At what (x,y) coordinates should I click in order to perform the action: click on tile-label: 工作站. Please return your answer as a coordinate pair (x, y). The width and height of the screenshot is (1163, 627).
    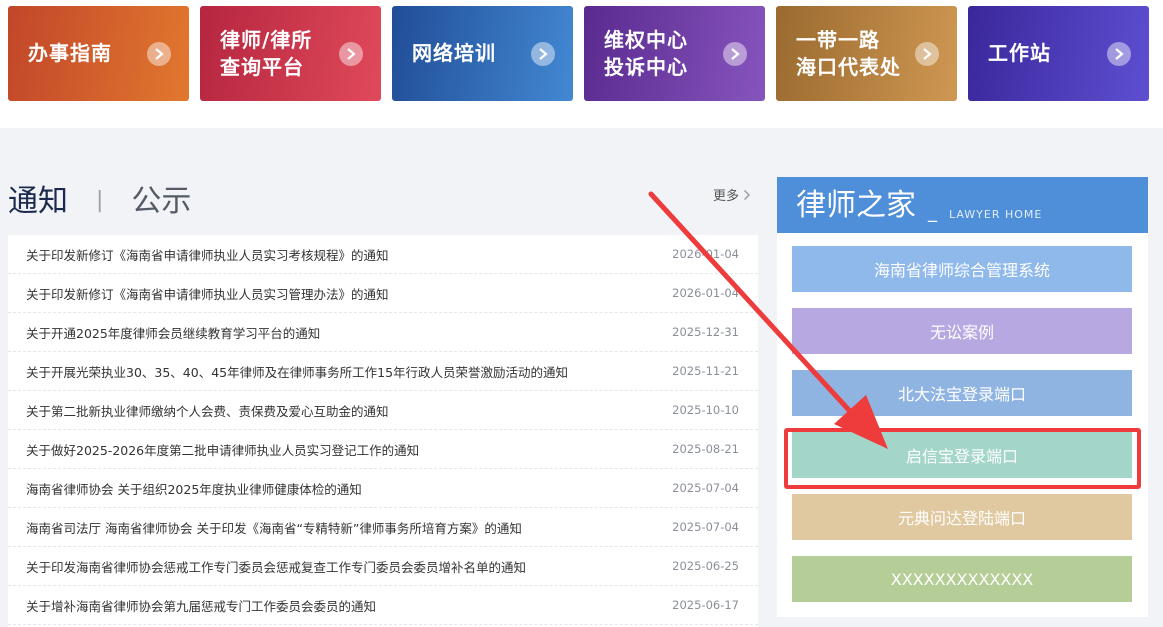
    Looking at the image, I should click on (1019, 53).